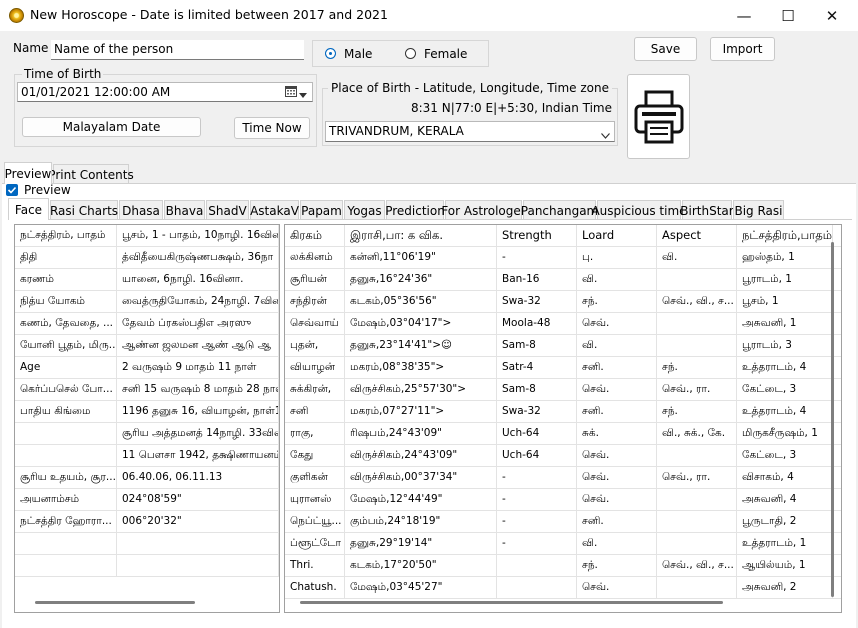  I want to click on property-name-cell, so click(66, 543).